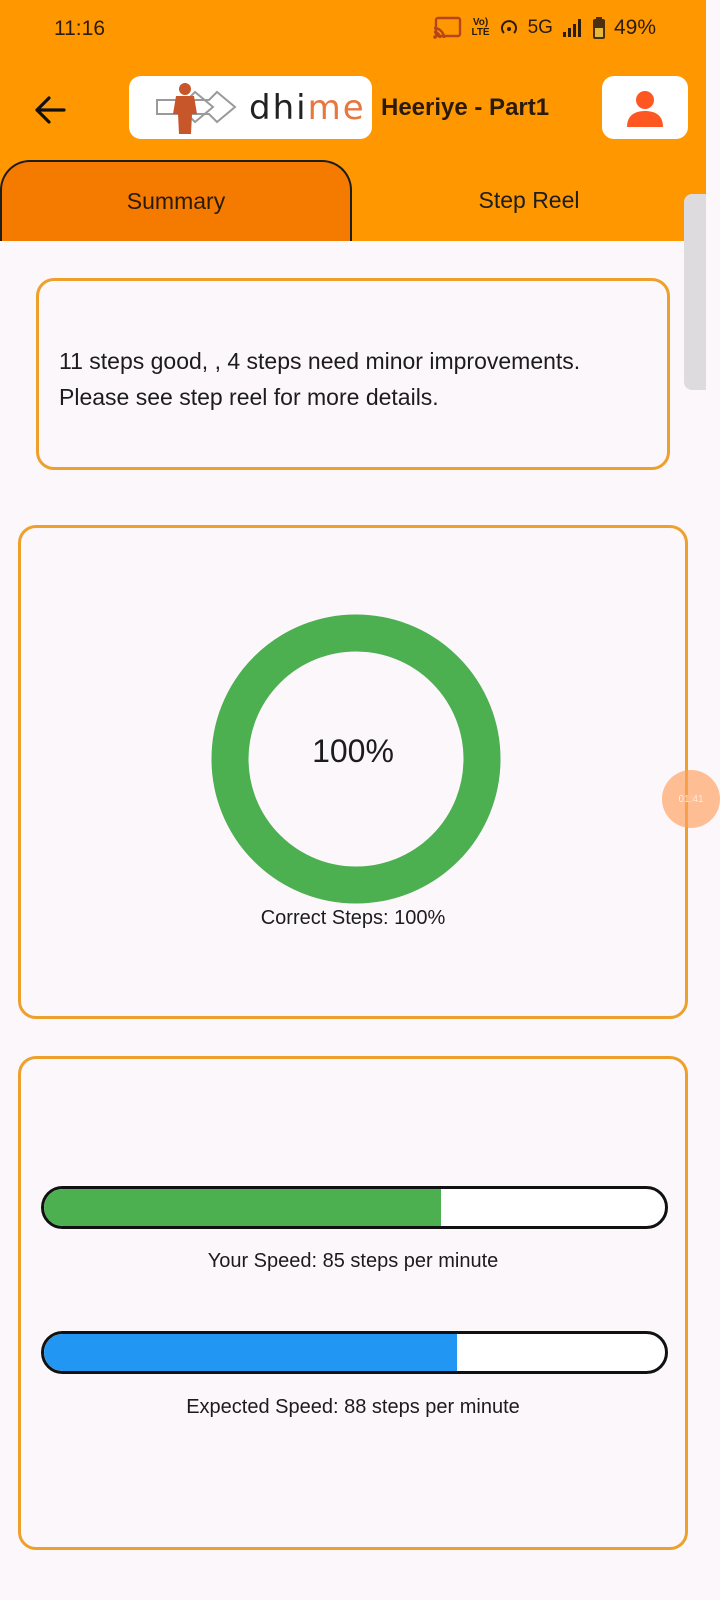 Image resolution: width=720 pixels, height=1600 pixels. I want to click on tab-bar: Summary Step Reel, so click(353, 200).